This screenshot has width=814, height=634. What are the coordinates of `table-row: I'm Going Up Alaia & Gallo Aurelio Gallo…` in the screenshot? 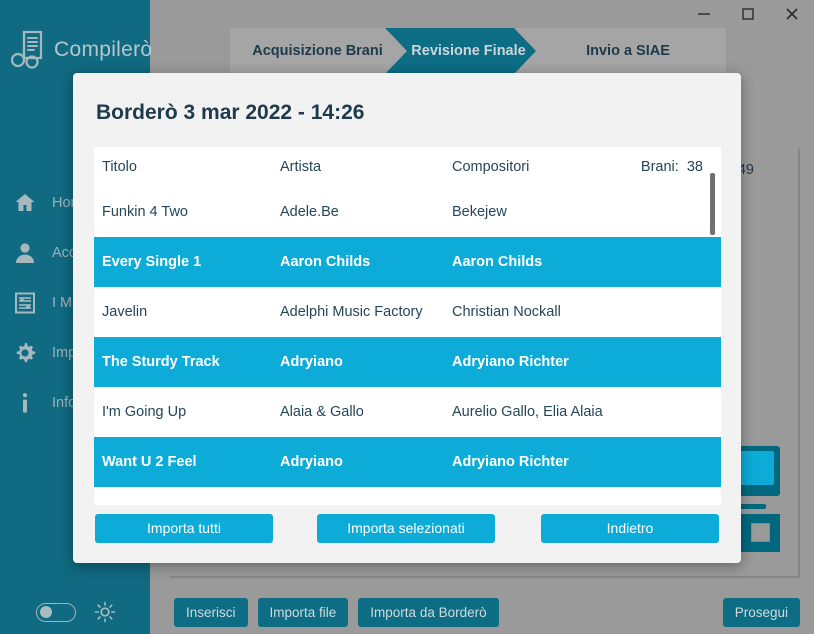 It's located at (407, 412).